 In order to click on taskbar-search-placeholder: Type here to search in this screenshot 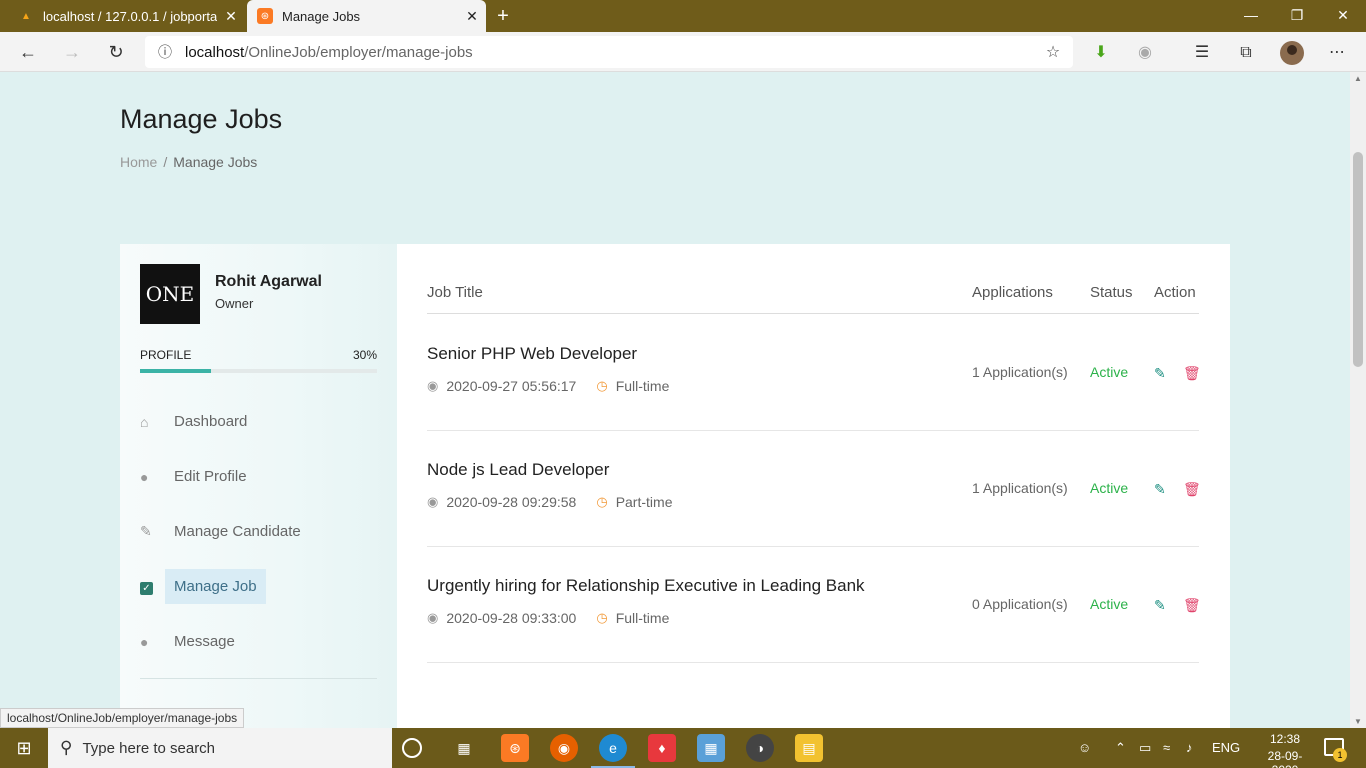, I will do `click(149, 748)`.